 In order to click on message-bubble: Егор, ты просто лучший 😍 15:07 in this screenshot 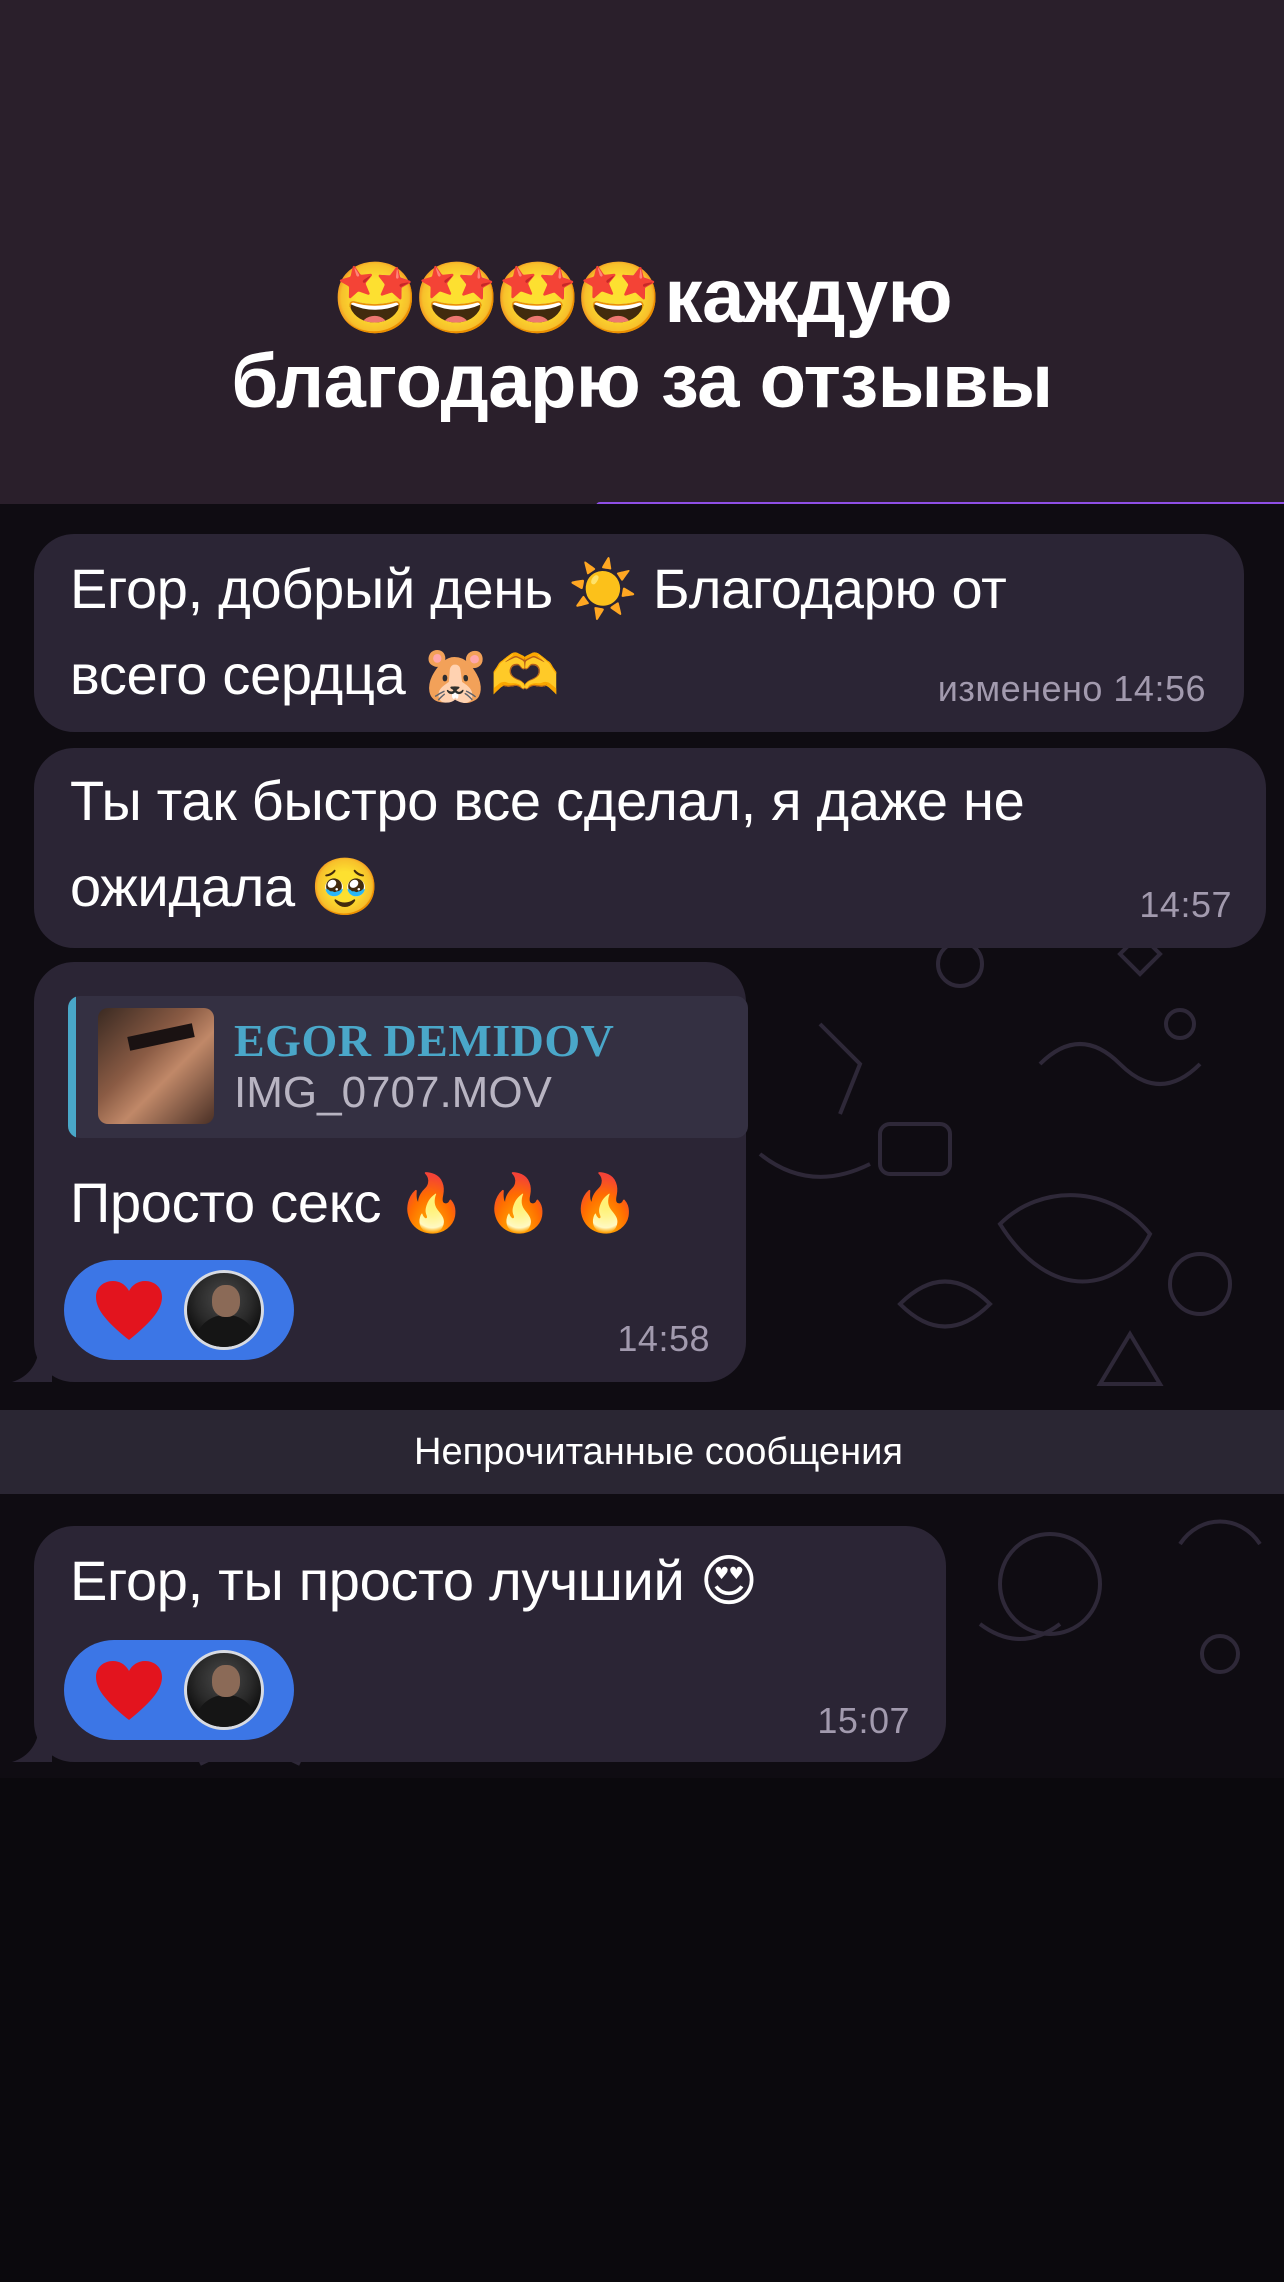, I will do `click(490, 1644)`.